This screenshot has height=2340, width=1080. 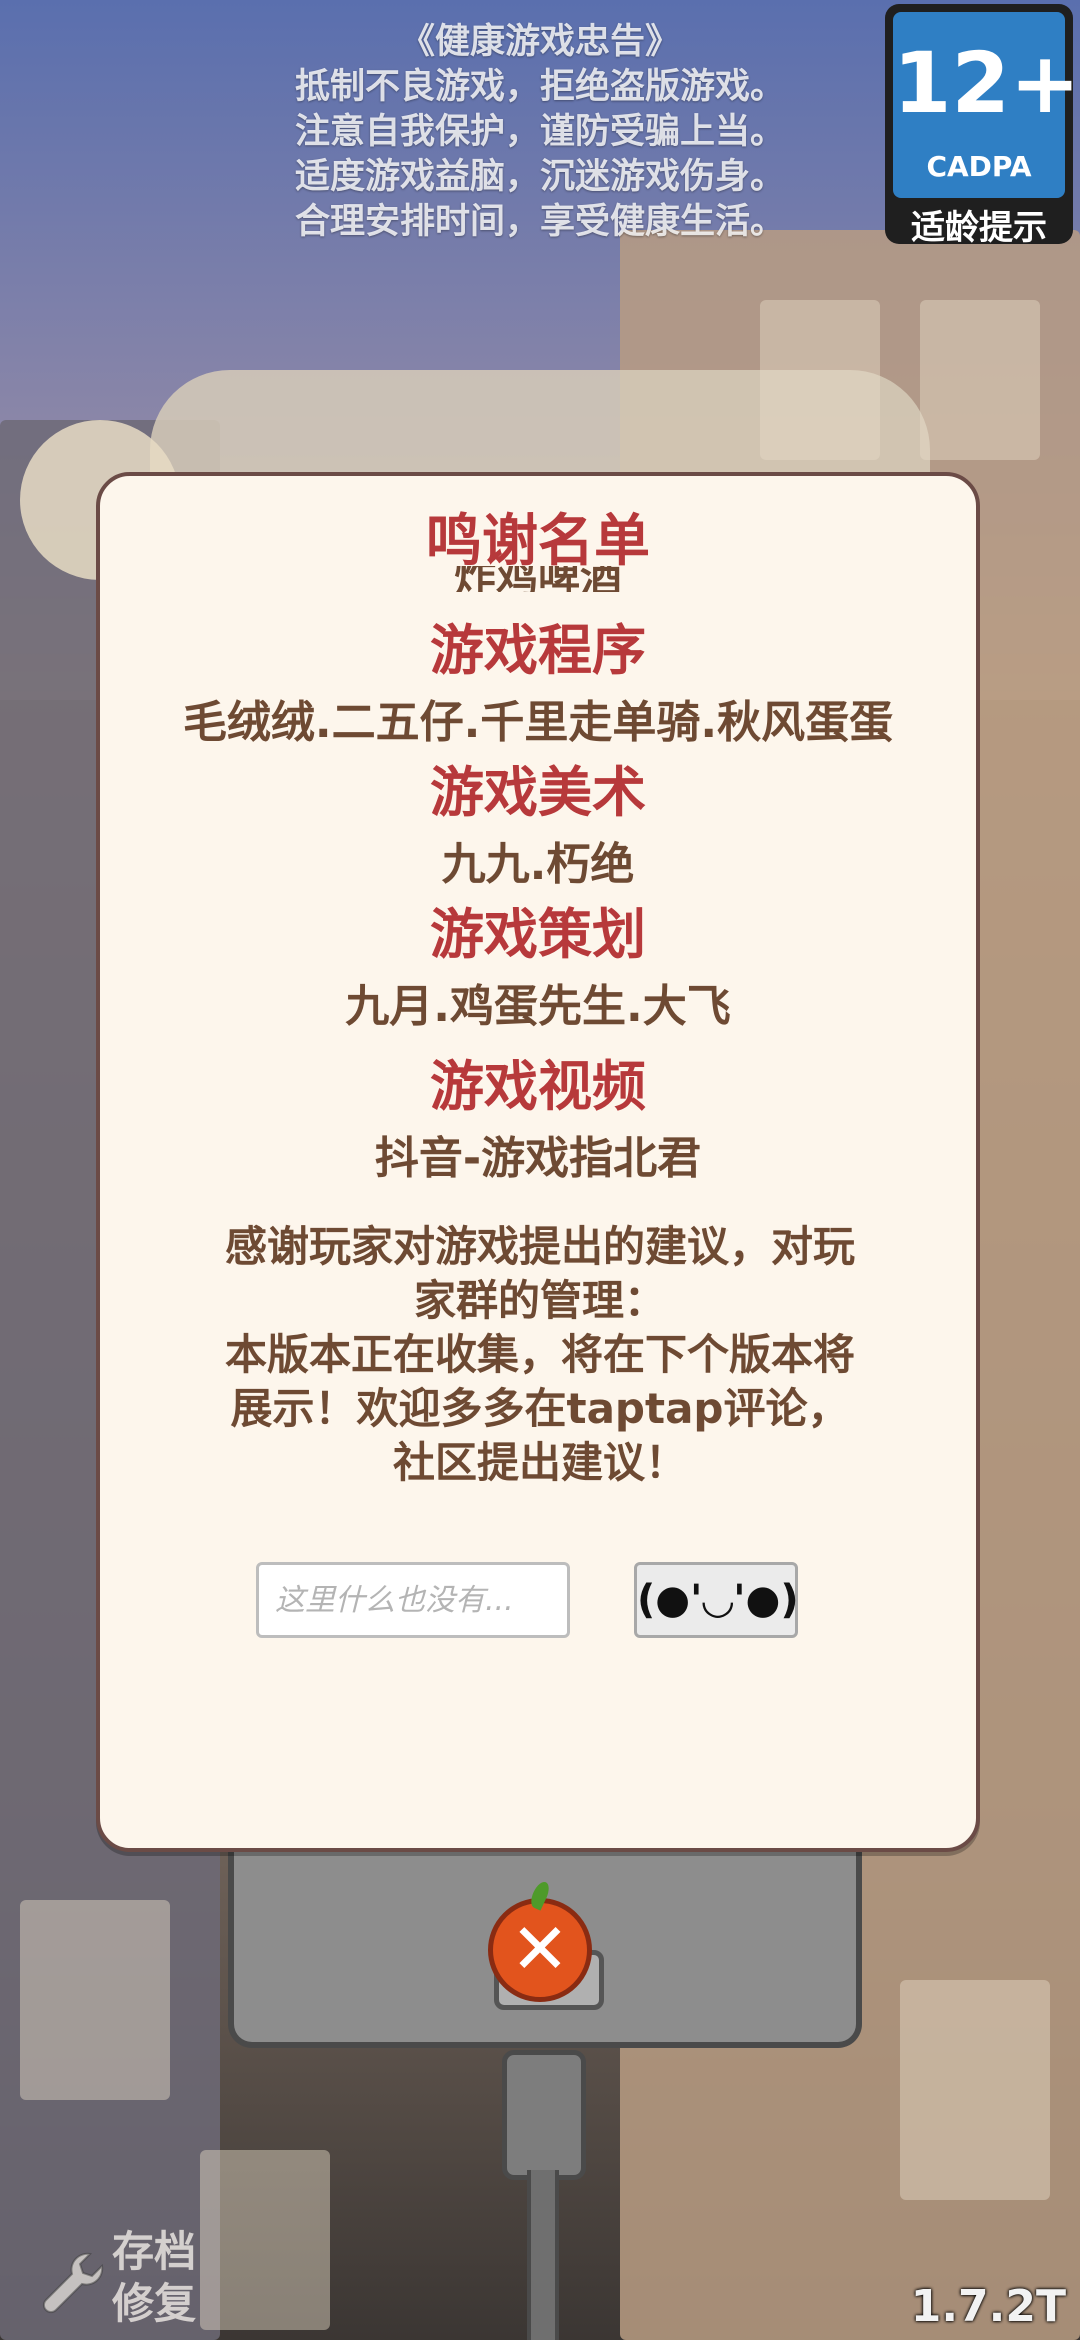 I want to click on charging-cable-plug, so click(x=544, y=2115).